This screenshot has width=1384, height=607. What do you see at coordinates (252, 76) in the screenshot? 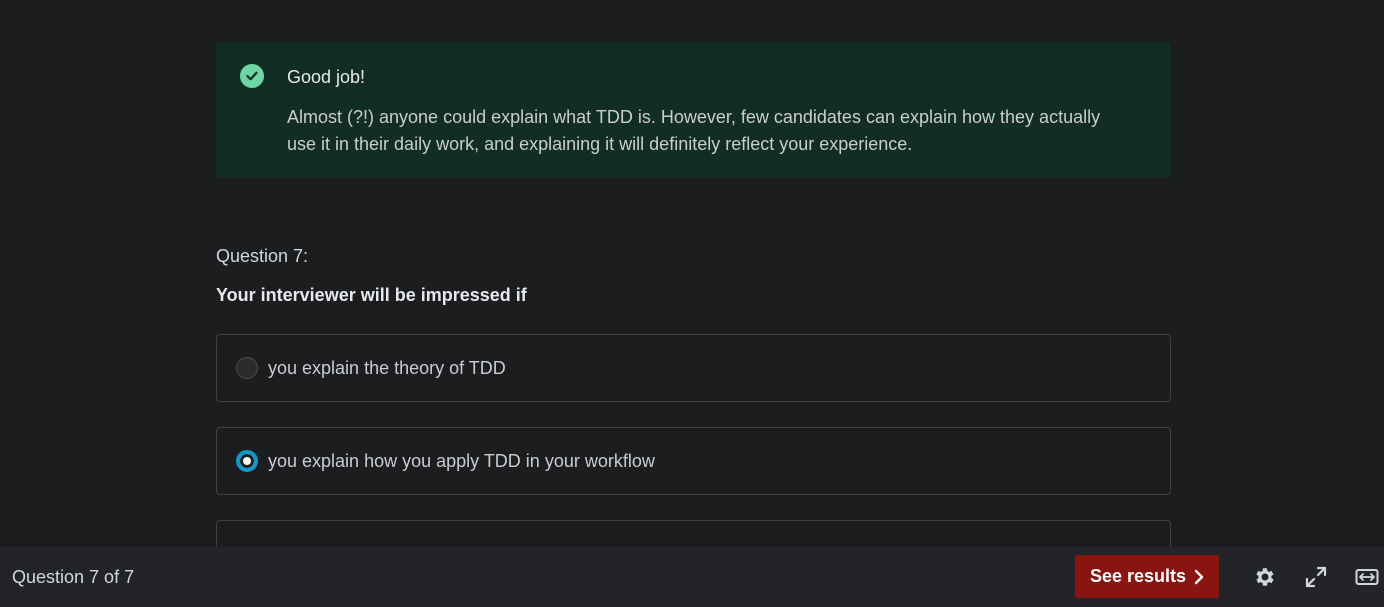
I see `check-circle-icon` at bounding box center [252, 76].